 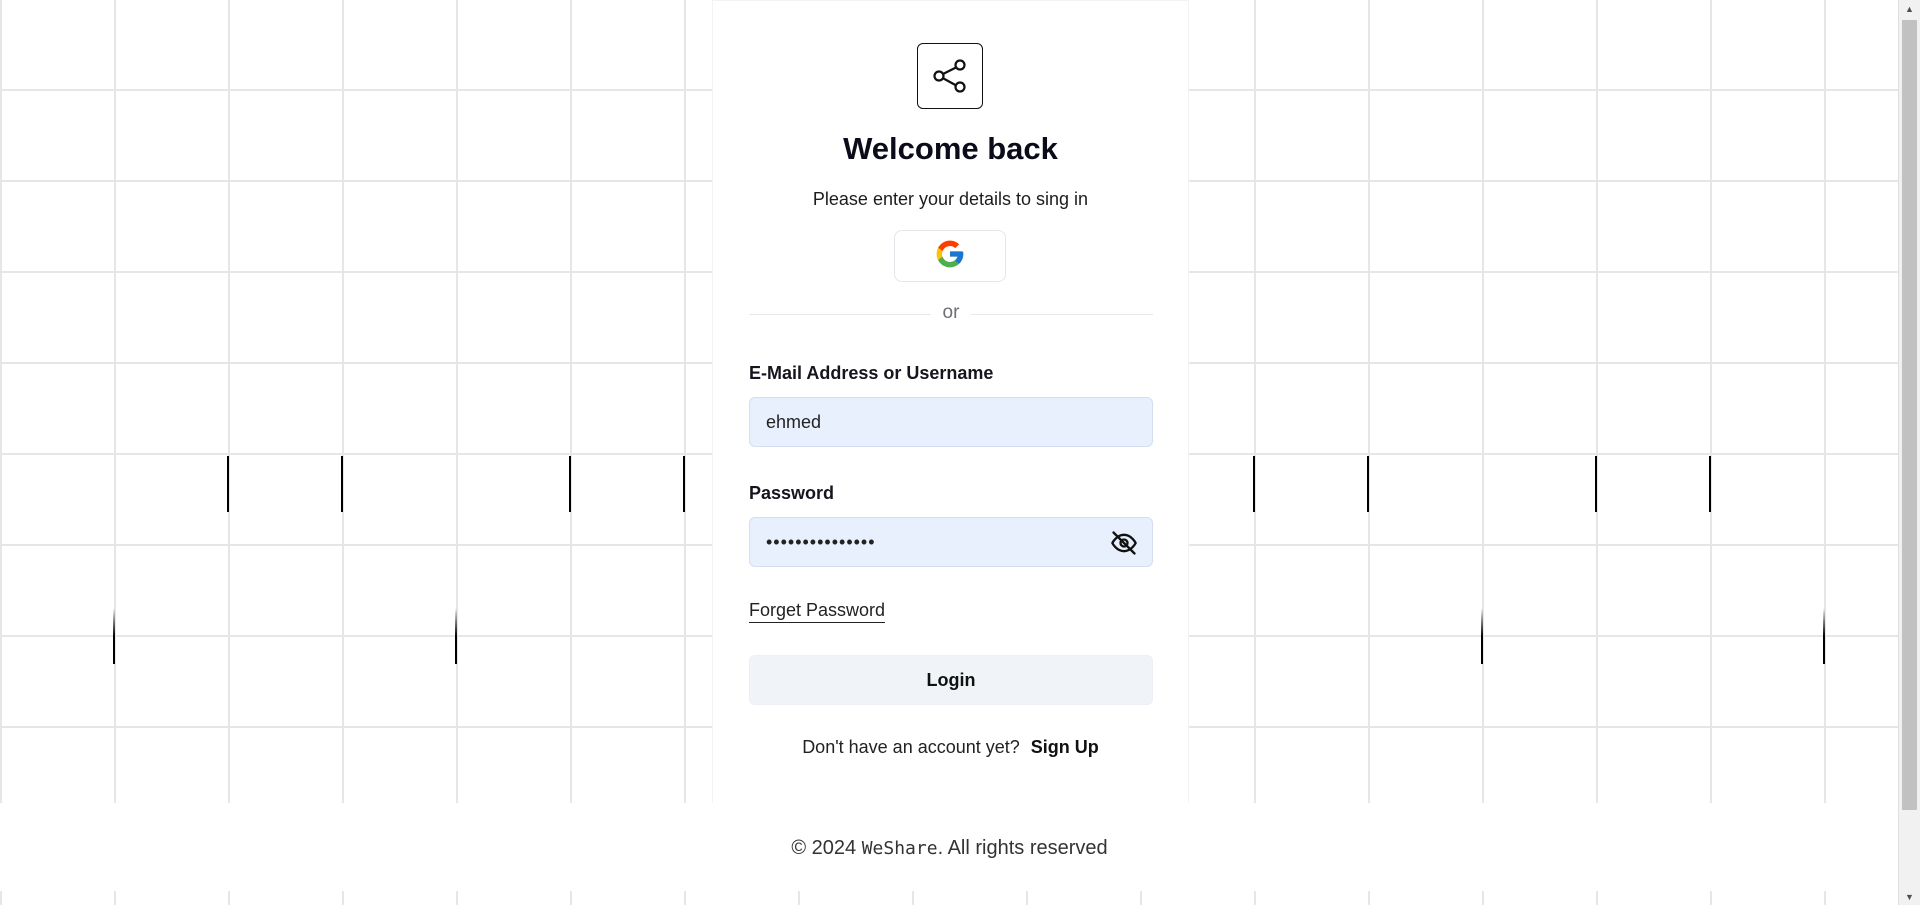 What do you see at coordinates (871, 373) in the screenshot?
I see `email-label: E-Mail Address or Username` at bounding box center [871, 373].